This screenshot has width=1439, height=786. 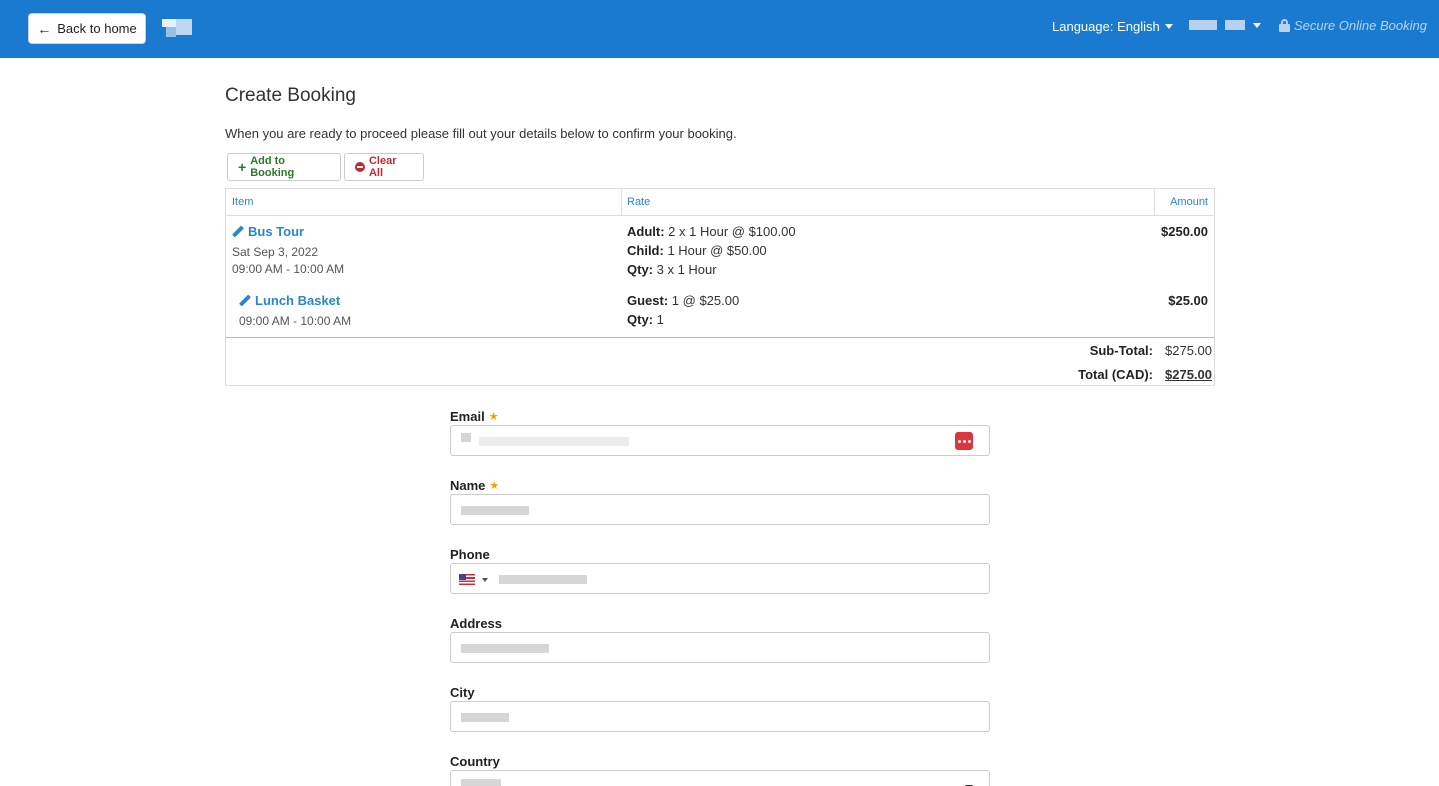 I want to click on rate-line: Qty: 3 x 1 Hour, so click(x=711, y=269).